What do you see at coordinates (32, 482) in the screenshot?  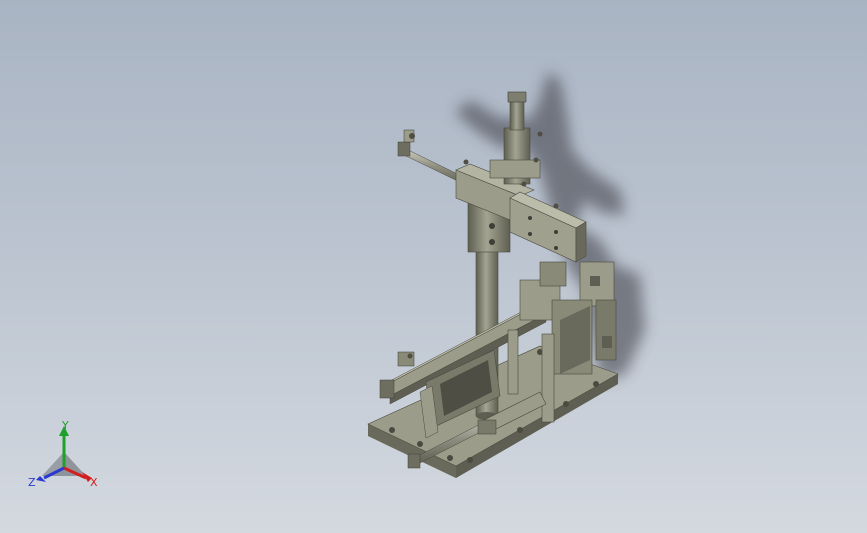 I see `z-axis-label: Z` at bounding box center [32, 482].